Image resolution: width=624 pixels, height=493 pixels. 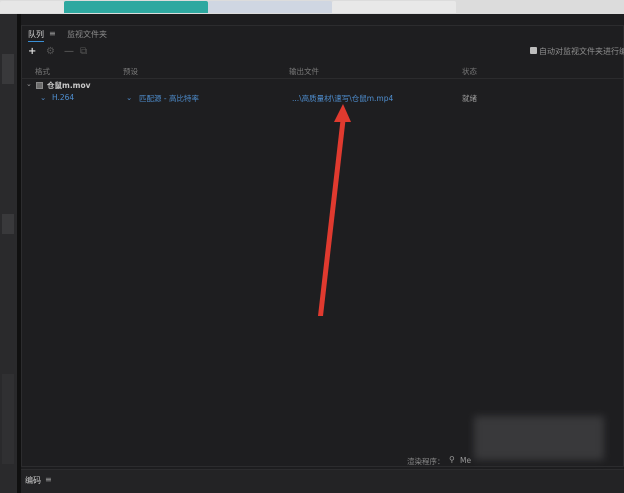 What do you see at coordinates (465, 460) in the screenshot?
I see `renderer-select: Me` at bounding box center [465, 460].